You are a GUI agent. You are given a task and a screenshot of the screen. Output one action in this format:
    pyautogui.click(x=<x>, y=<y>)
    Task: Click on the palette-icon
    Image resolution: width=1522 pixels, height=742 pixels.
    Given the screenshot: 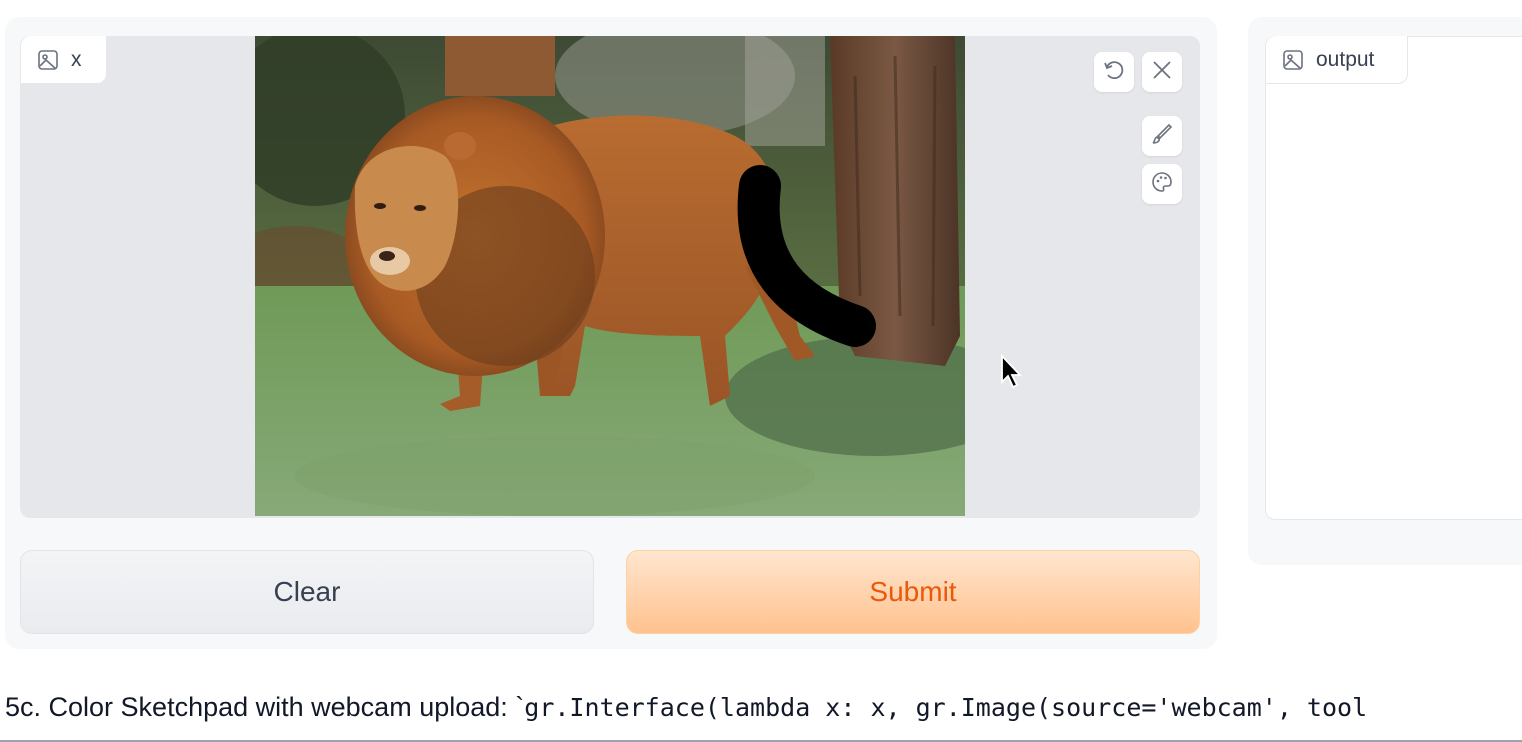 What is the action you would take?
    pyautogui.click(x=1162, y=184)
    